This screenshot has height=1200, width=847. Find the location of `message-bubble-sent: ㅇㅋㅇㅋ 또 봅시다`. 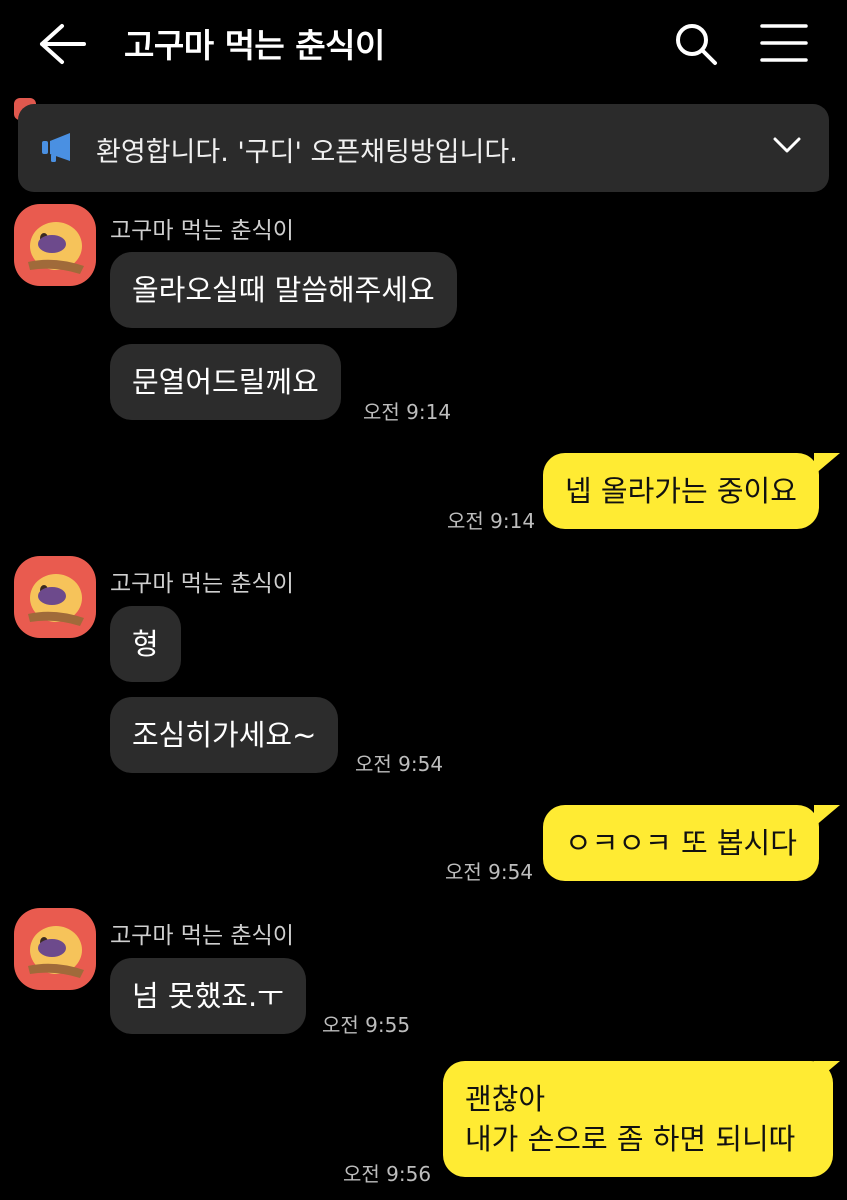

message-bubble-sent: ㅇㅋㅇㅋ 또 봅시다 is located at coordinates (681, 843).